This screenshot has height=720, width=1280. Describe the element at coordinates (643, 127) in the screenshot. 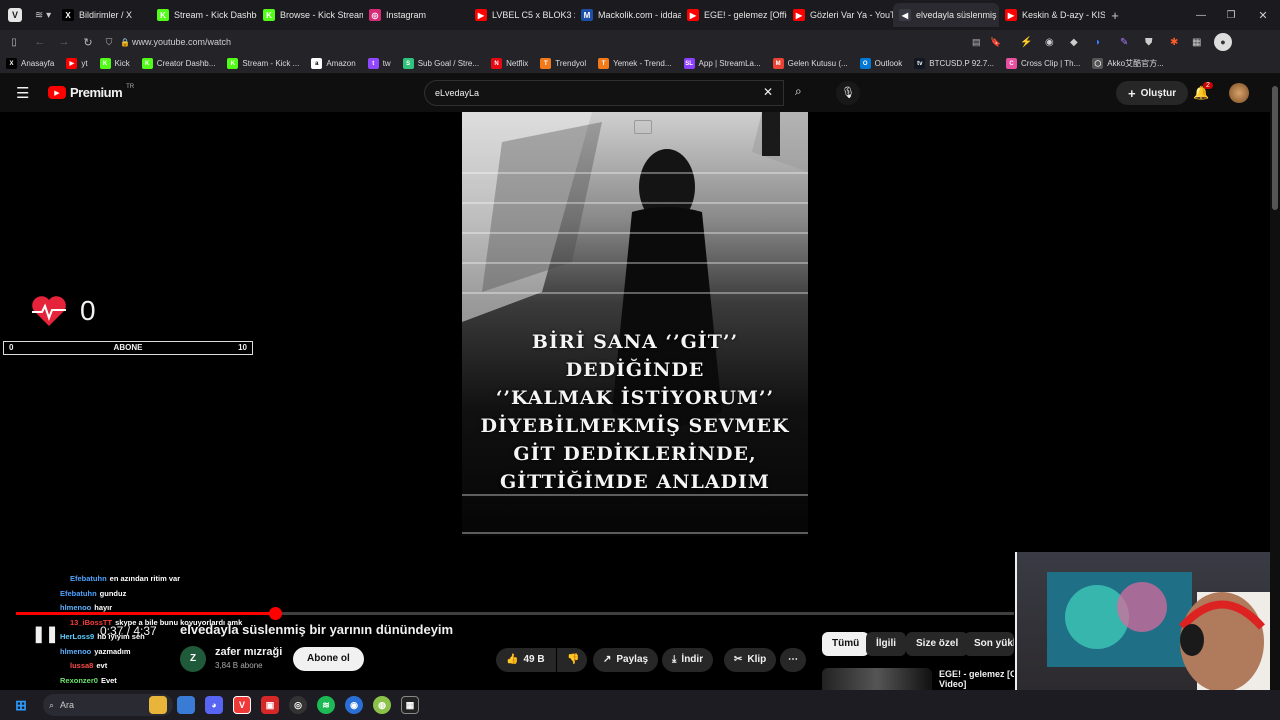

I see `miniplayer-icon` at that location.